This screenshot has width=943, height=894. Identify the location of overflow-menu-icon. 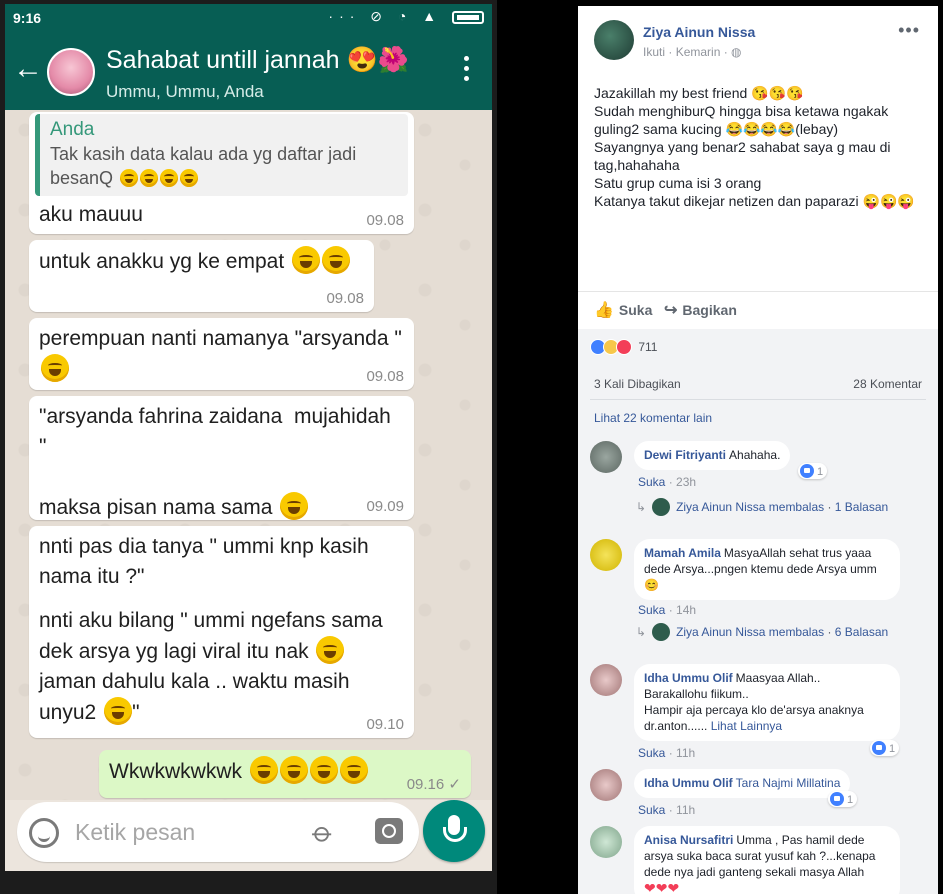
(467, 71).